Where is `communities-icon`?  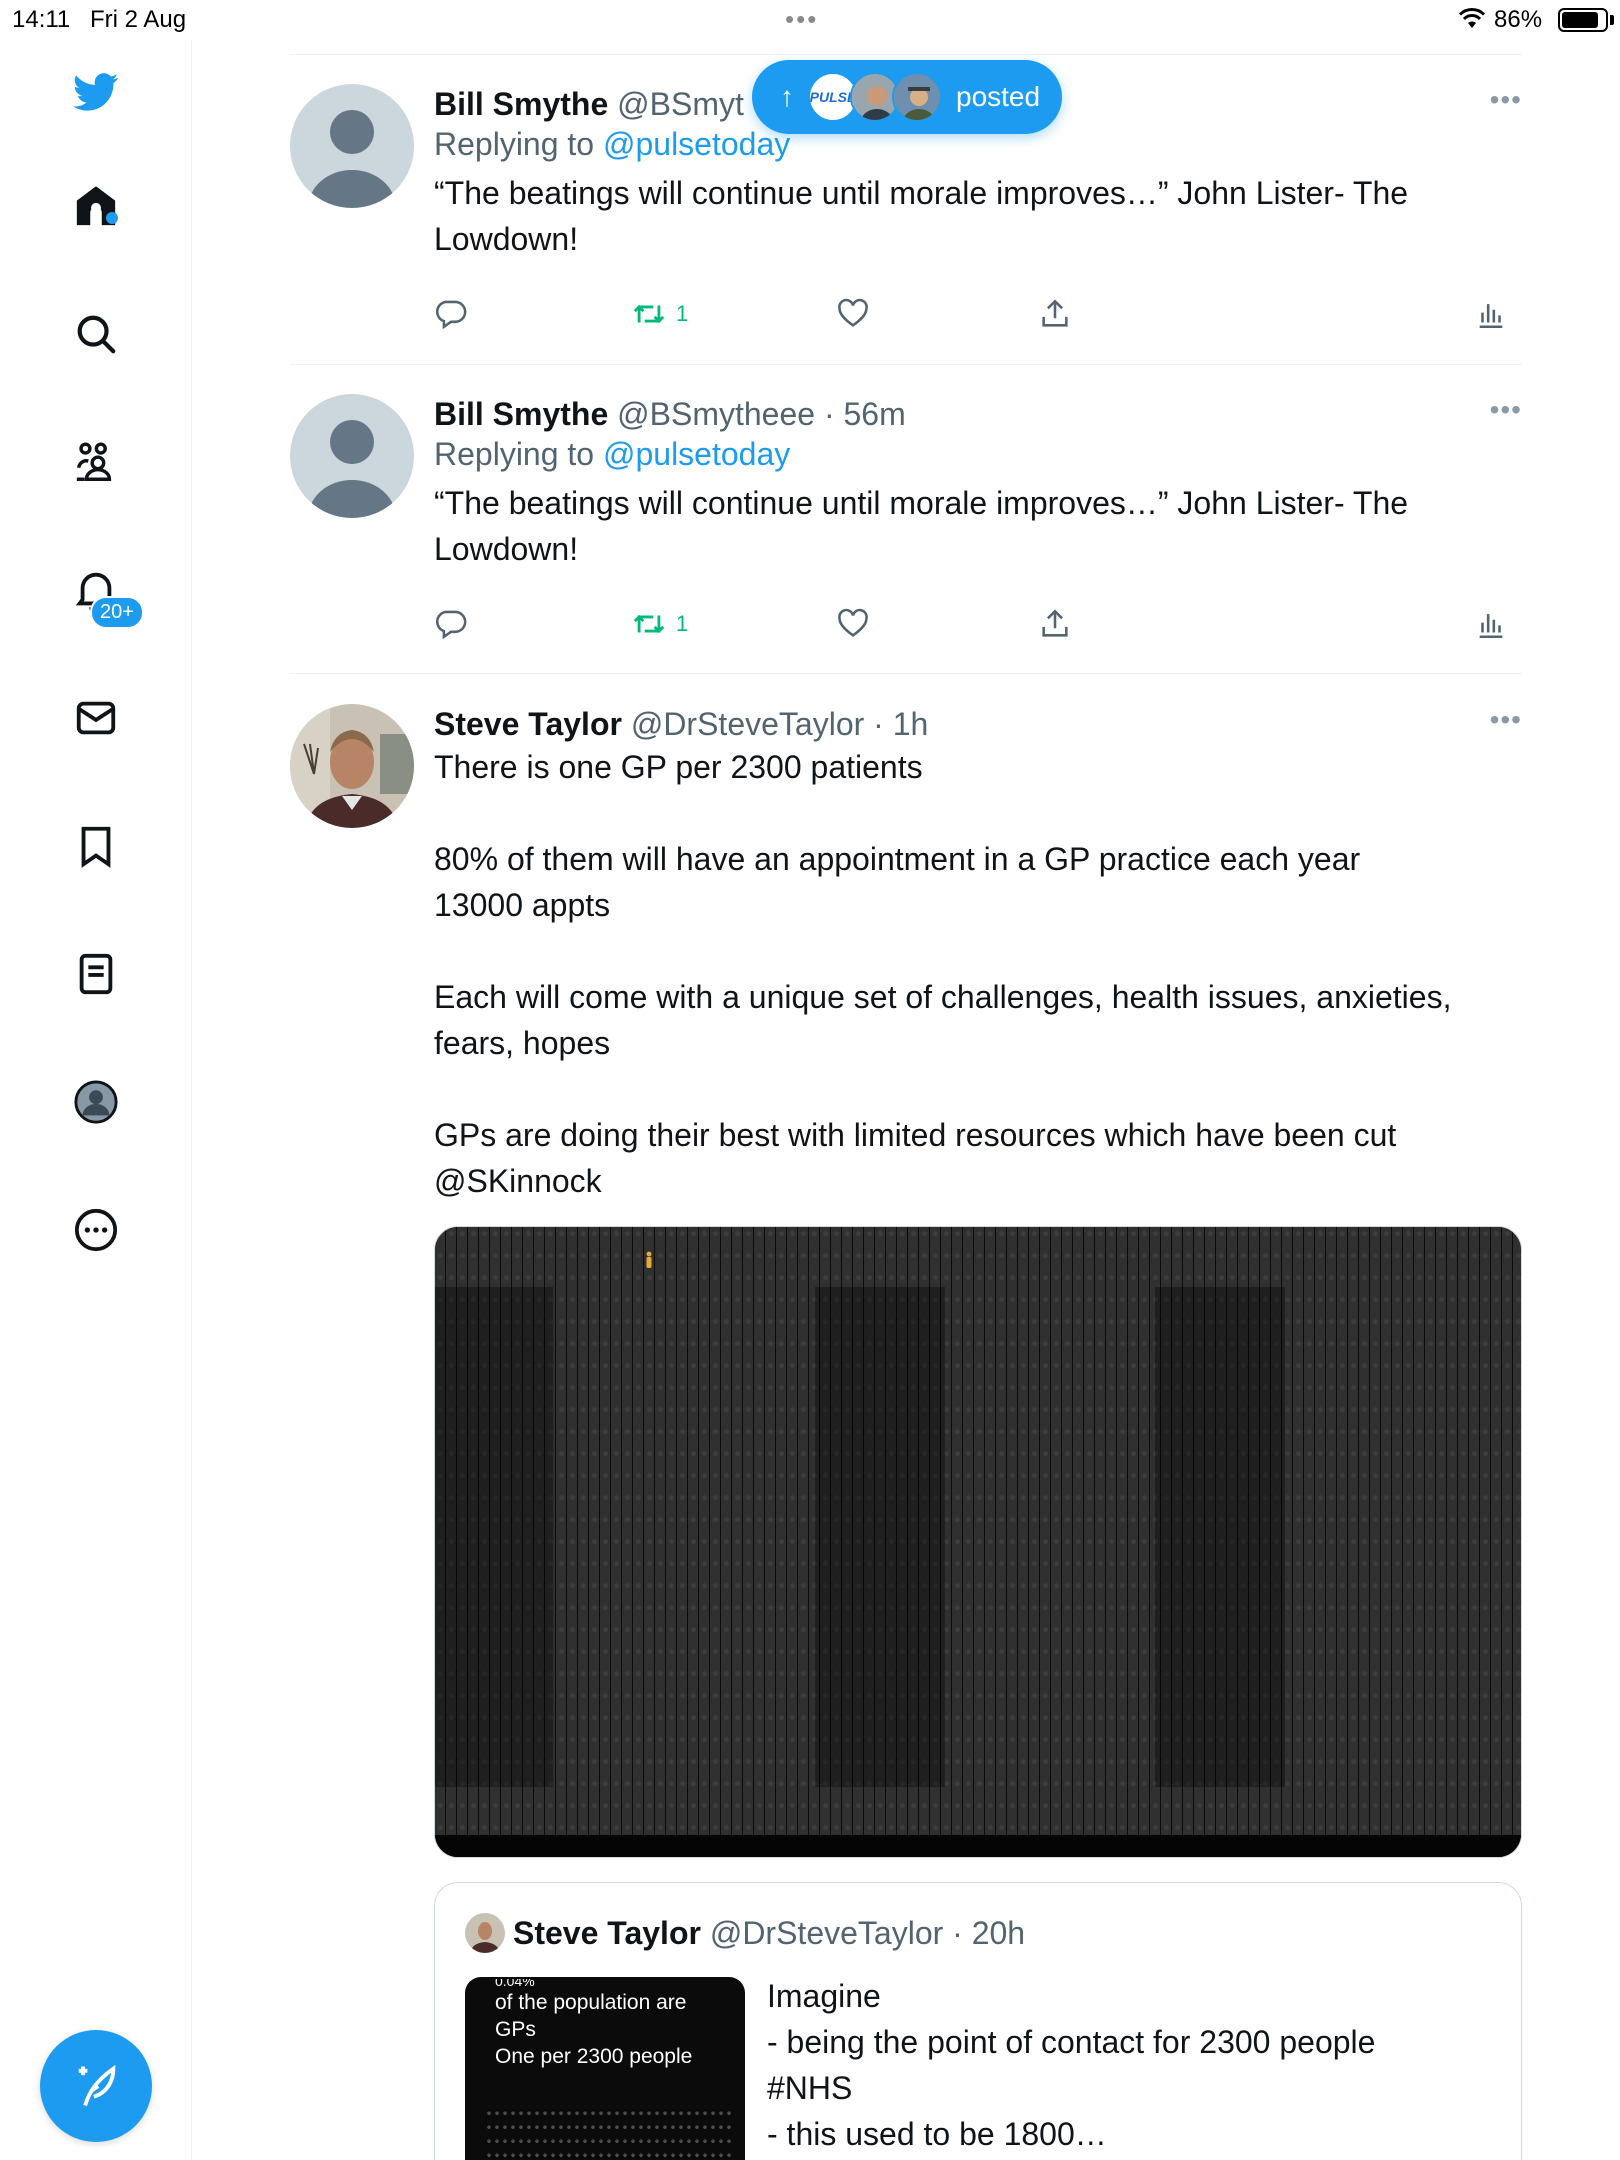 communities-icon is located at coordinates (96, 462).